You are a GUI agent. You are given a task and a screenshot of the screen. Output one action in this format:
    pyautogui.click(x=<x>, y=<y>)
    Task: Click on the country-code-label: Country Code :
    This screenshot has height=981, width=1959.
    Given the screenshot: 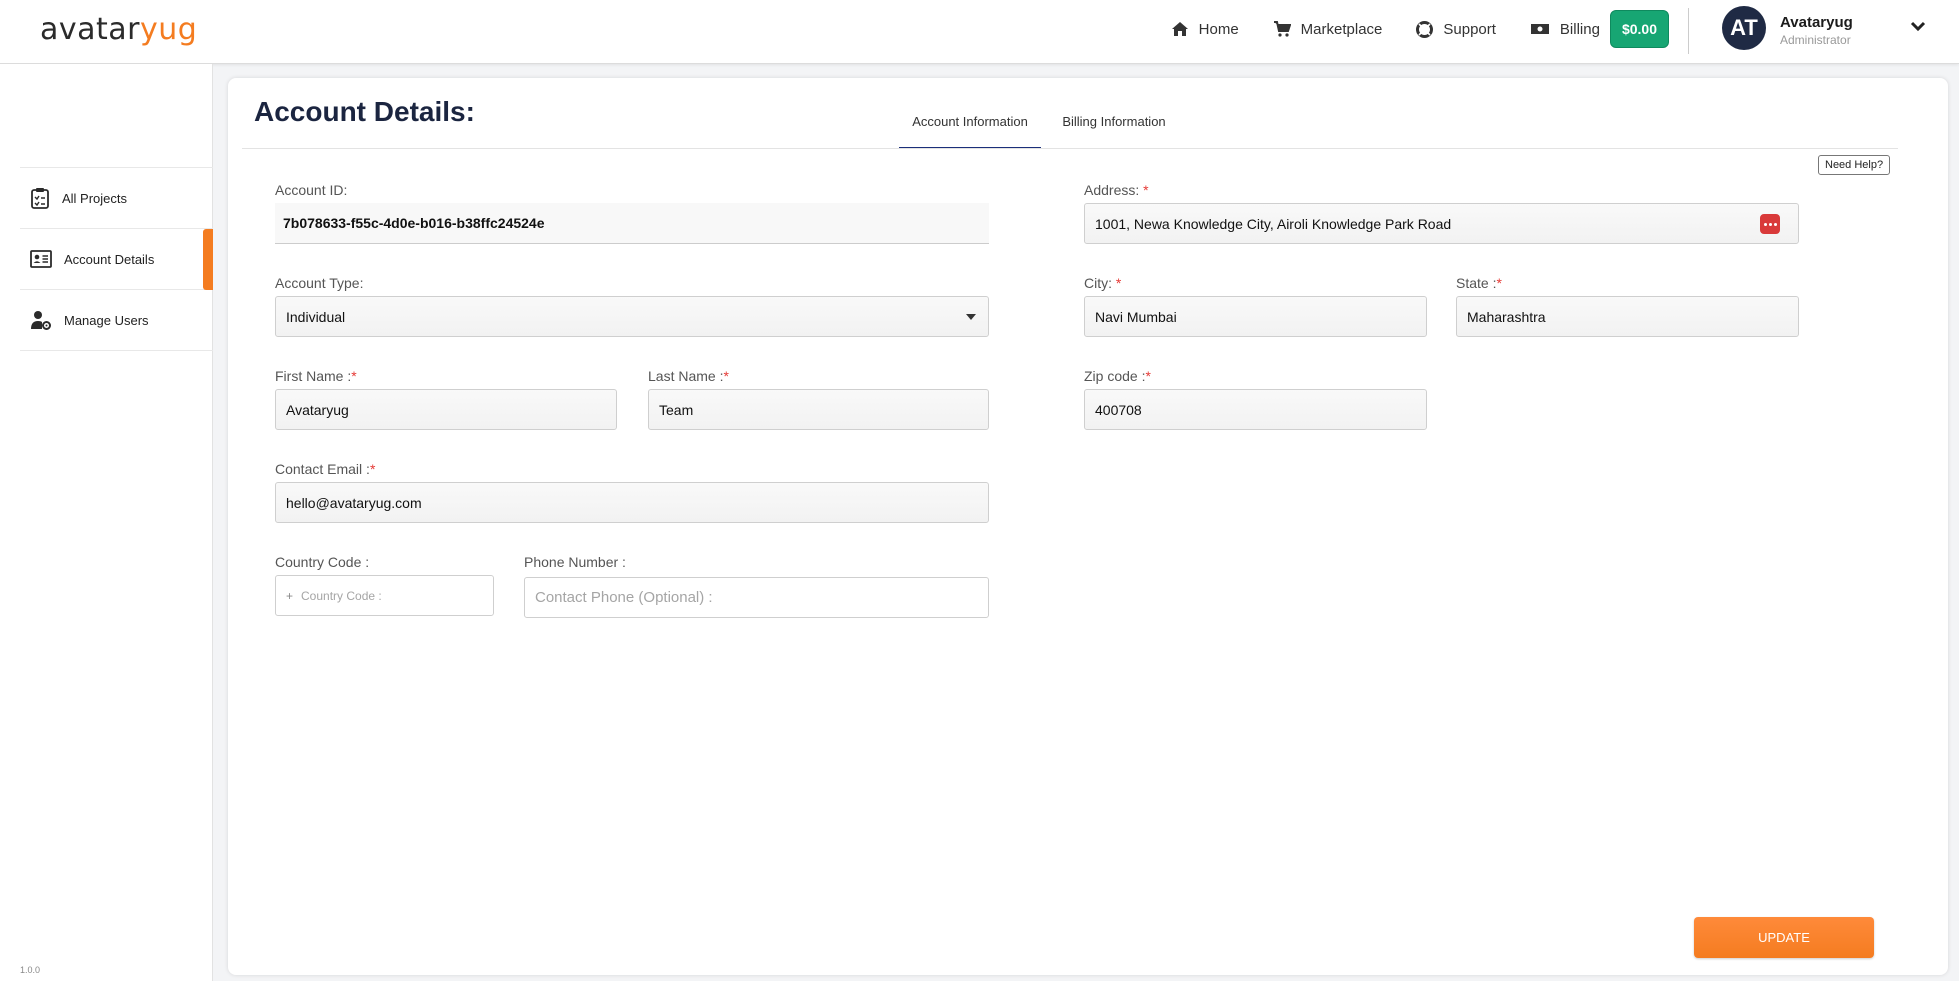 What is the action you would take?
    pyautogui.click(x=322, y=562)
    